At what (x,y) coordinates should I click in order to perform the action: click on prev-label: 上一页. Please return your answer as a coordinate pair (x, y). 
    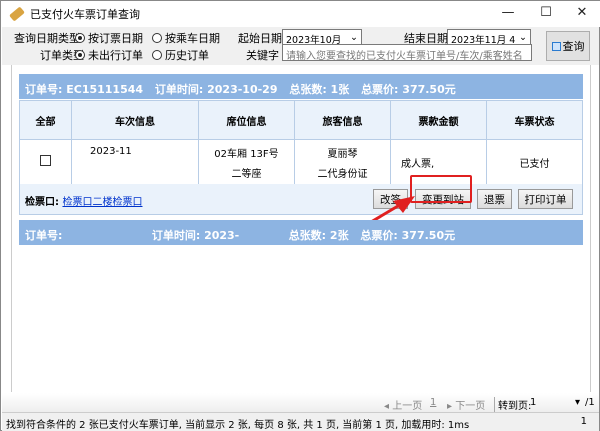
    Looking at the image, I should click on (407, 406).